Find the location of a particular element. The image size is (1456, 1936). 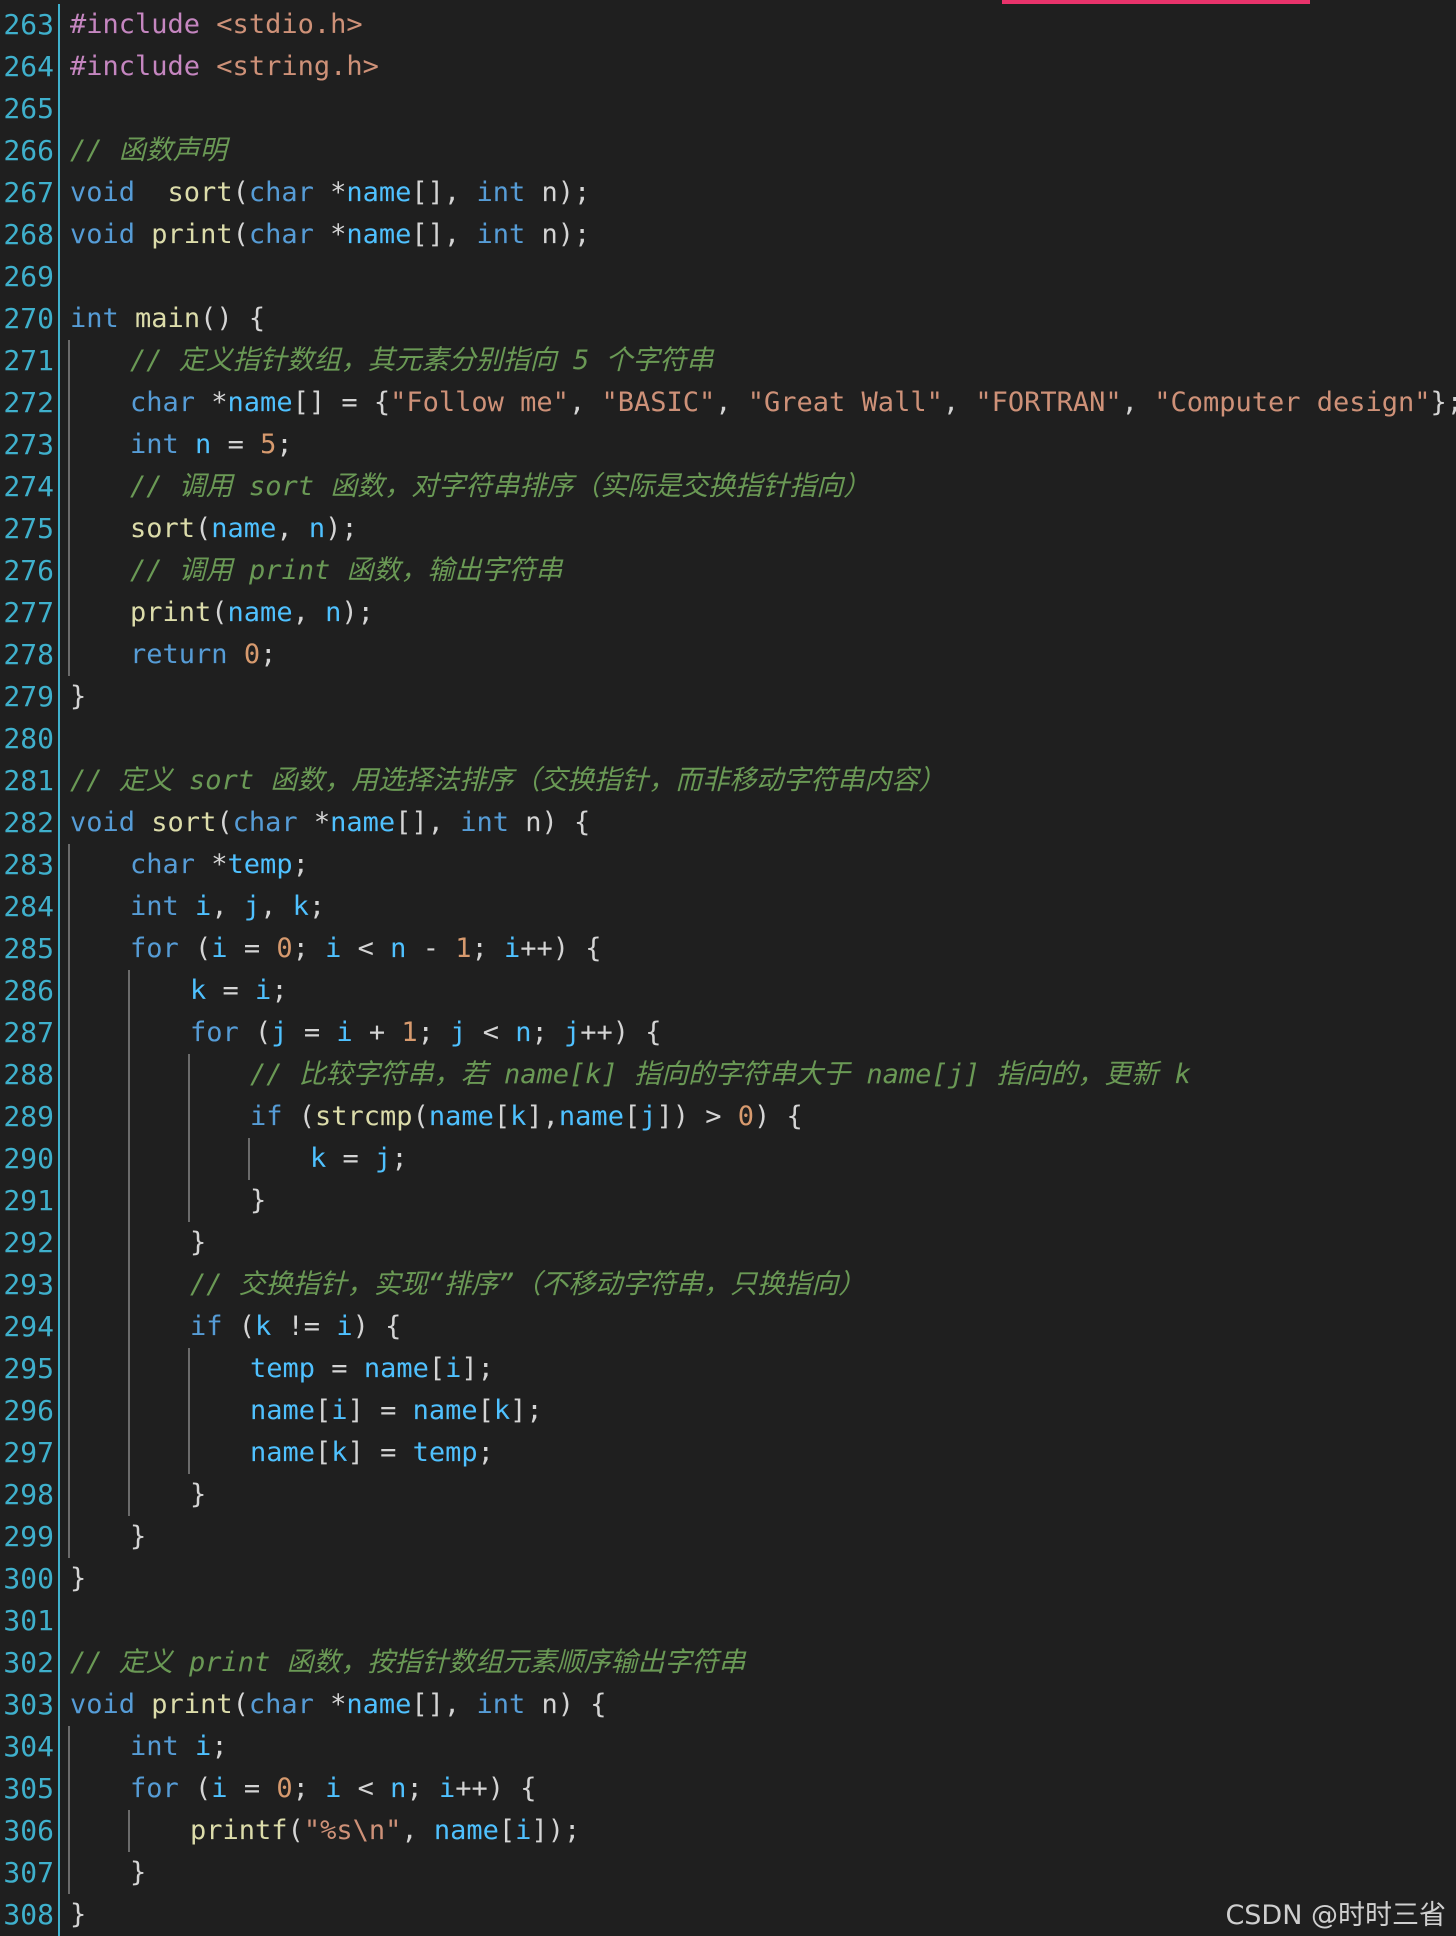

code-line: 305 for (i = 0; i < n; i++) { is located at coordinates (728, 1789).